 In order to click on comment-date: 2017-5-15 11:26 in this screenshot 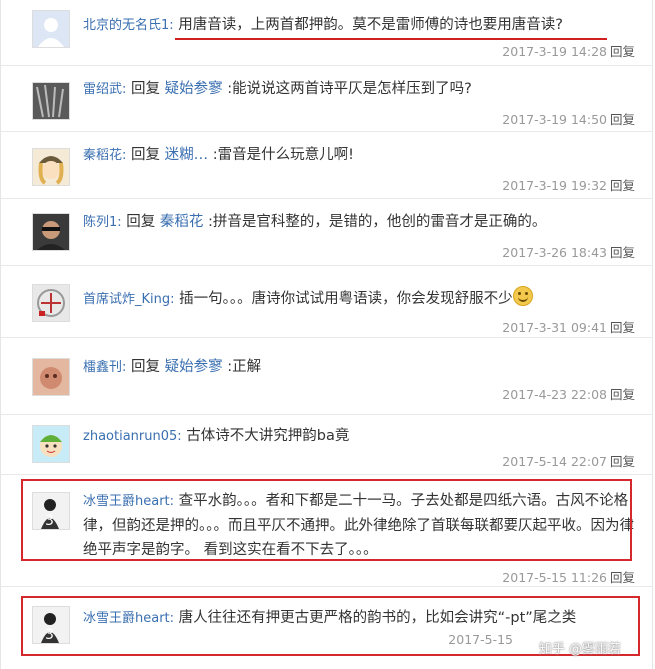, I will do `click(554, 577)`.